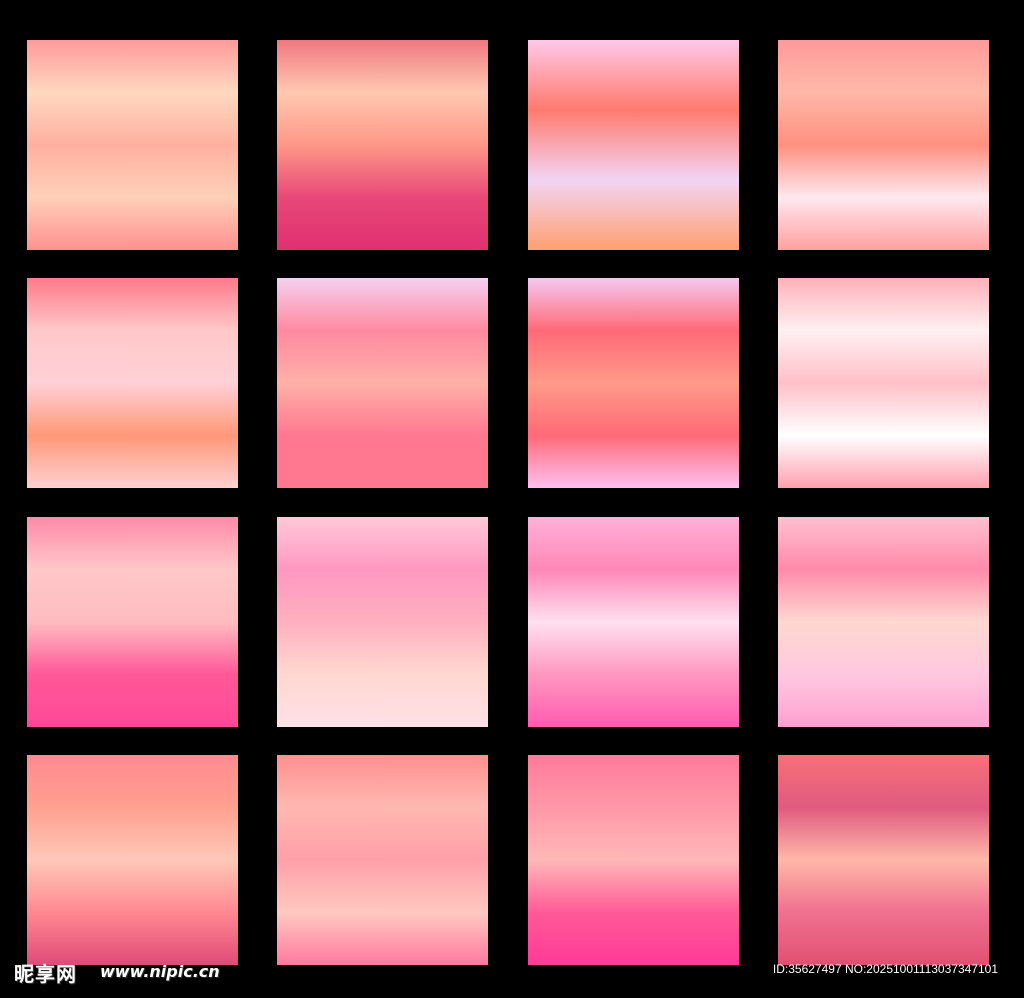 This screenshot has width=1024, height=998. Describe the element at coordinates (160, 971) in the screenshot. I see `watermark-url: www.nipic.cn` at that location.